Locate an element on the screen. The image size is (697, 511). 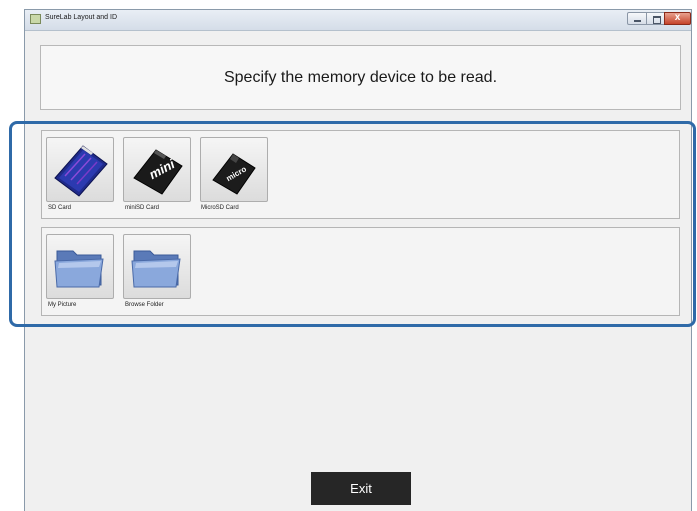
maximize-button is located at coordinates (655, 18).